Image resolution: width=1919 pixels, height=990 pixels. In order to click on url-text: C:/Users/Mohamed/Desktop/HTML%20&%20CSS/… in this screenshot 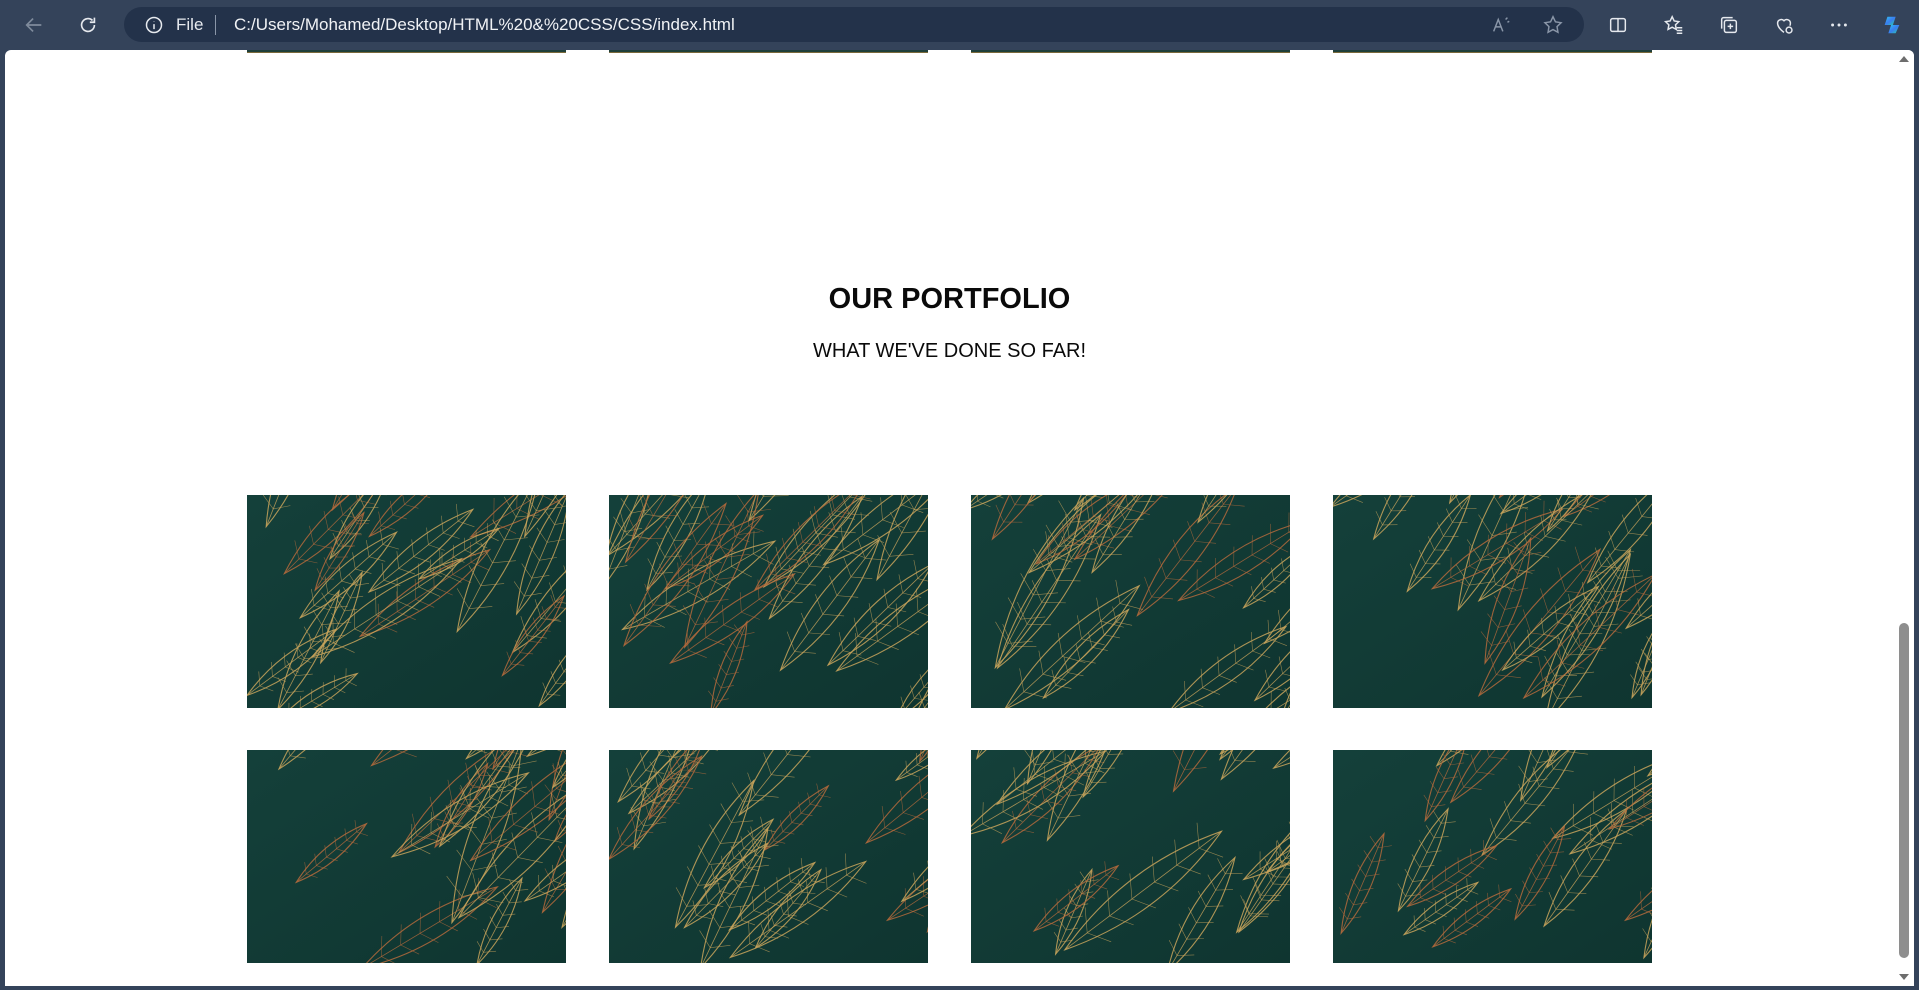, I will do `click(484, 25)`.